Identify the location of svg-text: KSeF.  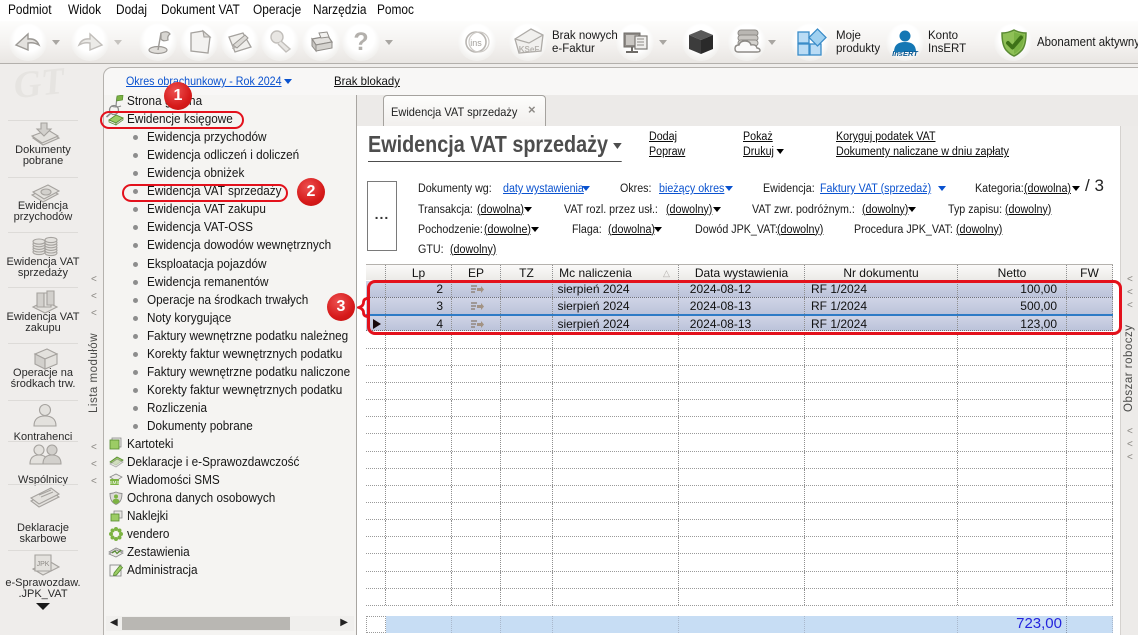
(529, 49).